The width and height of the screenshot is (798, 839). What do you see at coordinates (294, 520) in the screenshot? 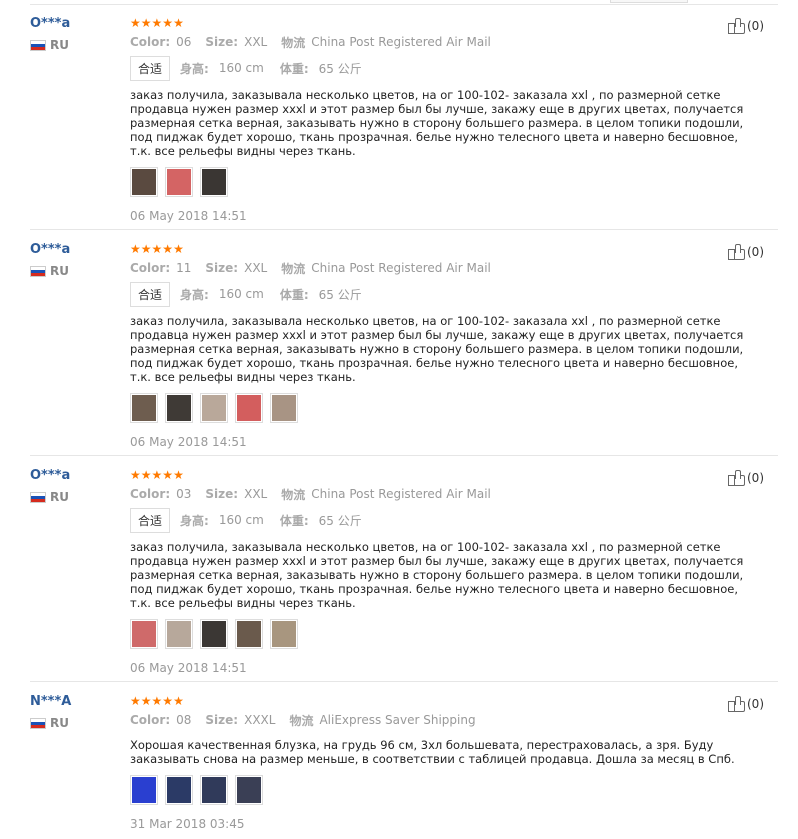
I see `weight-label: 体重:` at bounding box center [294, 520].